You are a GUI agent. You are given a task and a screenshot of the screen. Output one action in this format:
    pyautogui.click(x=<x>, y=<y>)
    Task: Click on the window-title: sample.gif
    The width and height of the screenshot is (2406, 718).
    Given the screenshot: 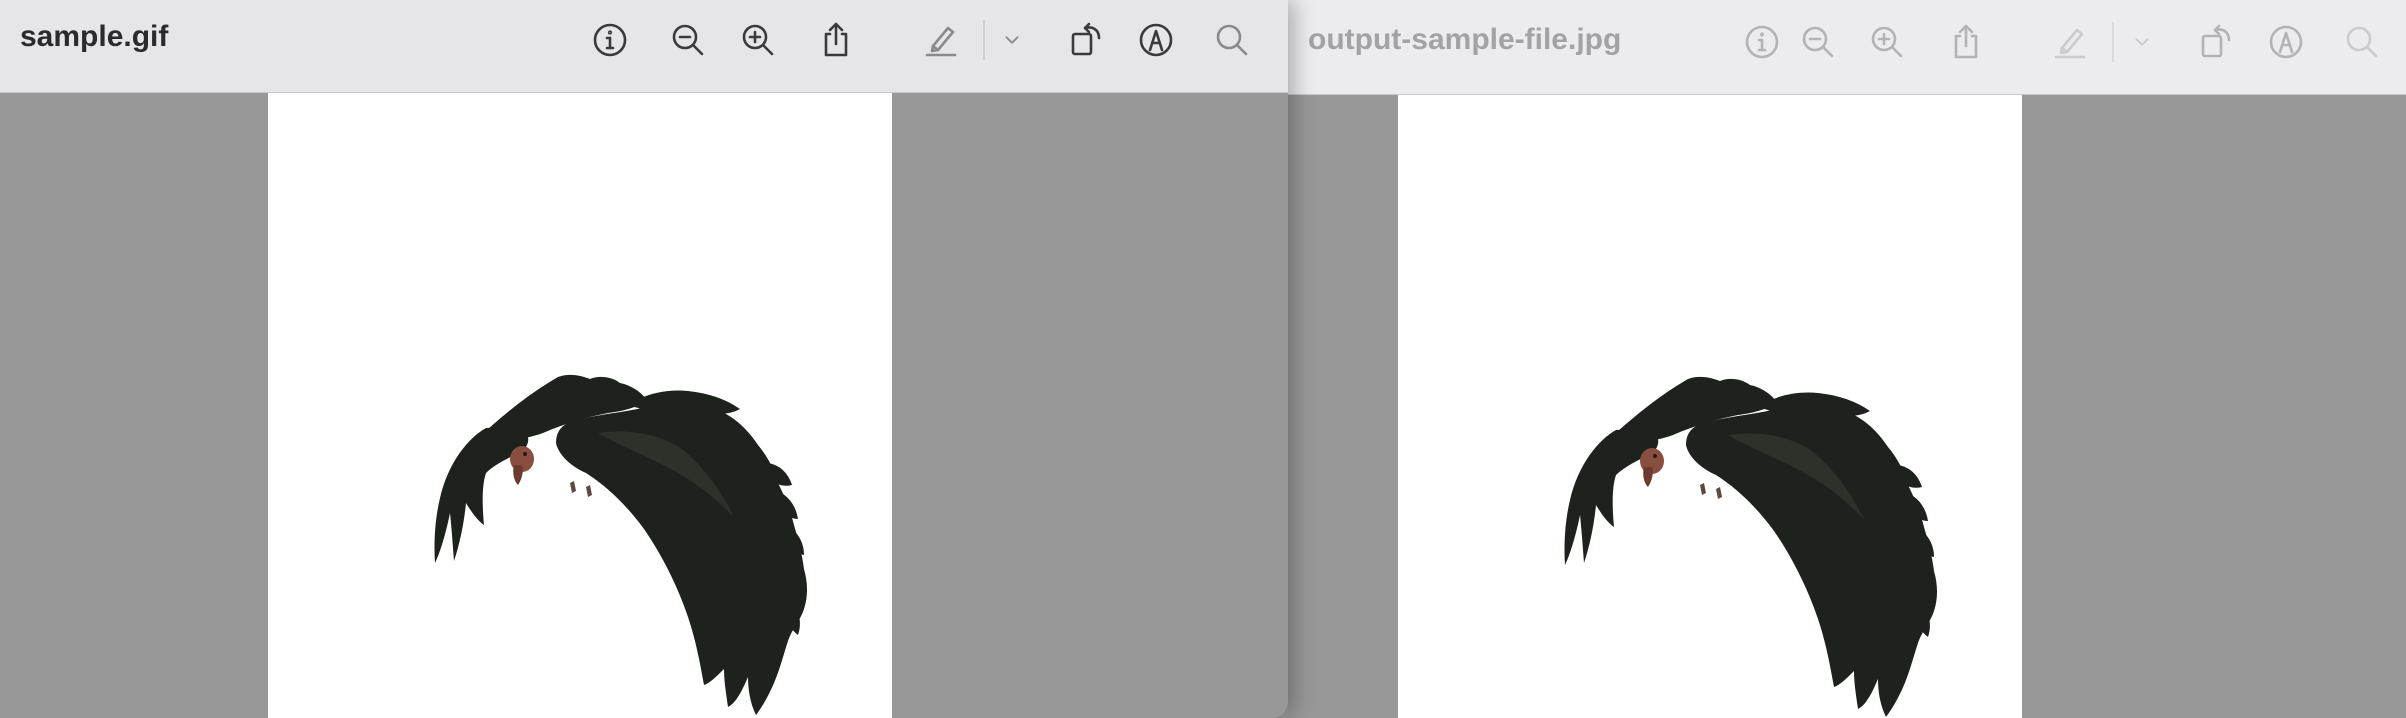 What is the action you would take?
    pyautogui.click(x=94, y=37)
    